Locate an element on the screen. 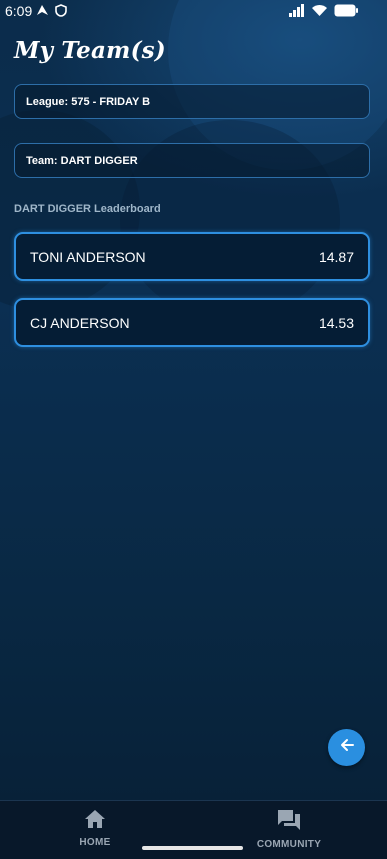  team-selector: Team: DART DIGGER is located at coordinates (192, 160).